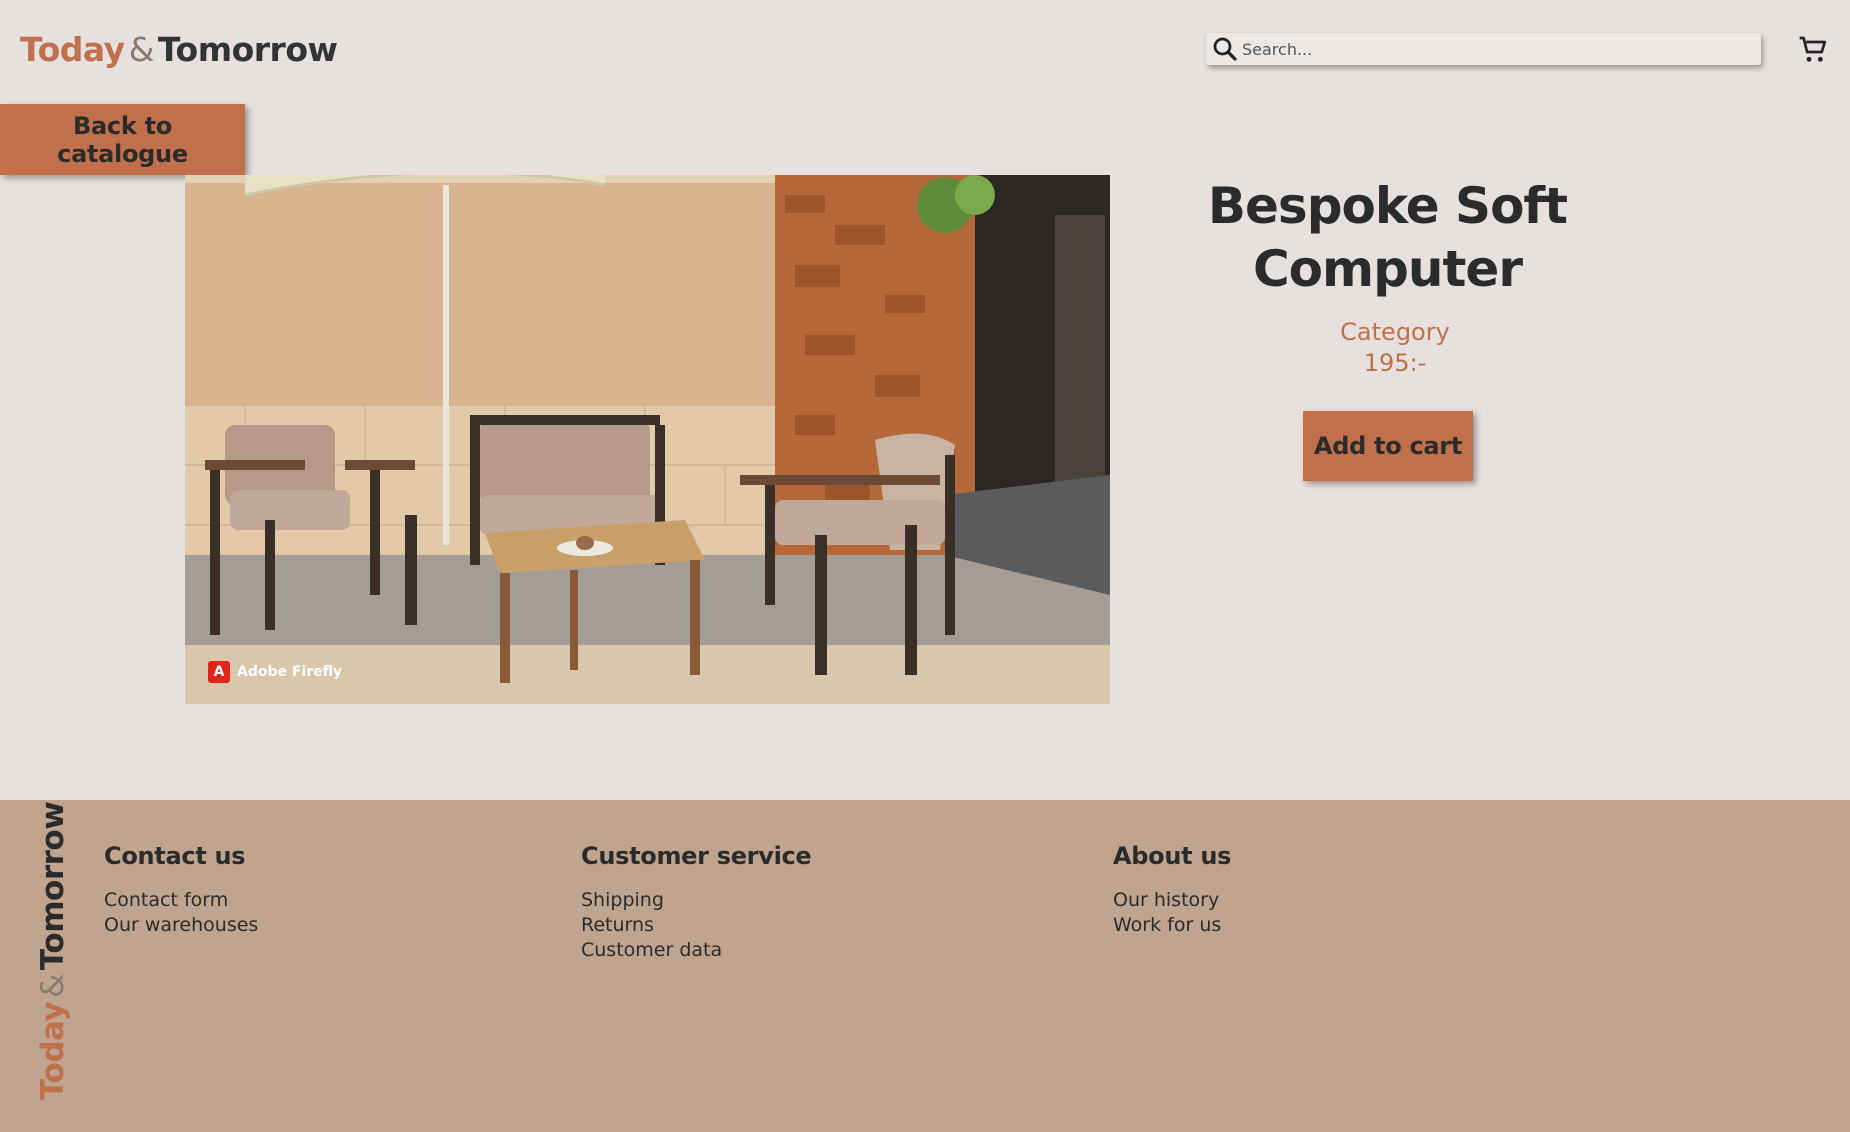  Describe the element at coordinates (1387, 237) in the screenshot. I see `product-title: Bespoke Soft Computer` at that location.